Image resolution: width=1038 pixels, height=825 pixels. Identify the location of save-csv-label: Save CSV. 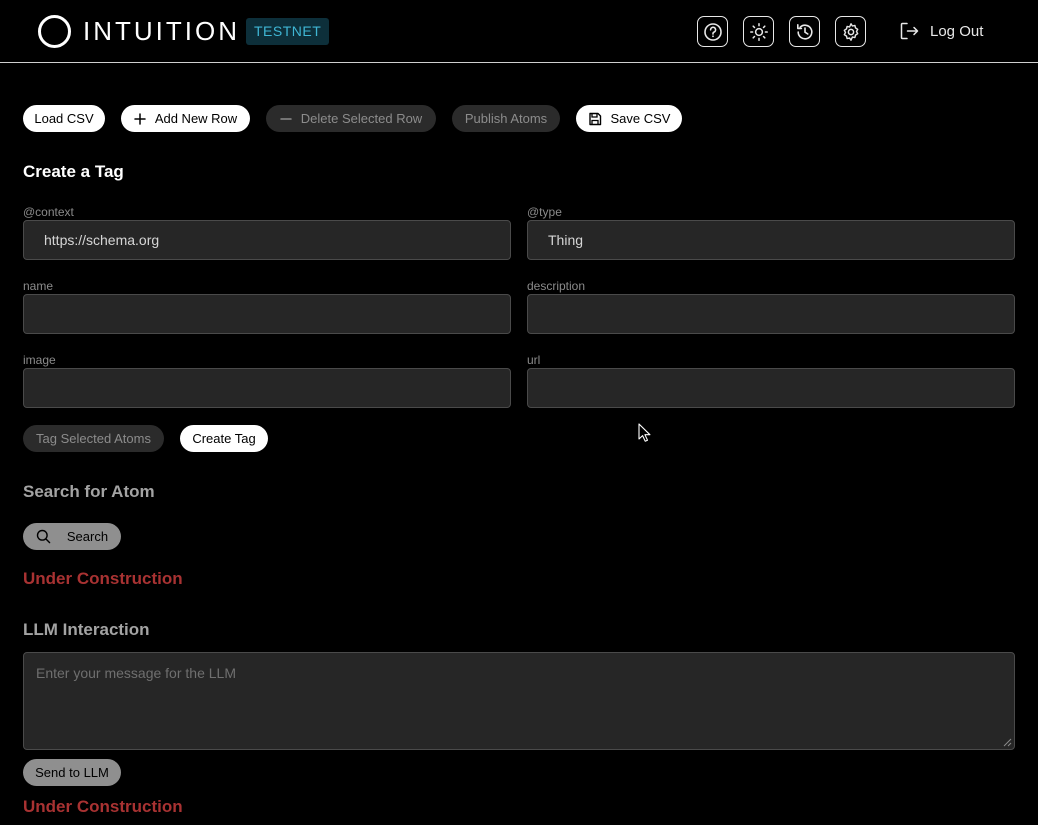
(640, 118).